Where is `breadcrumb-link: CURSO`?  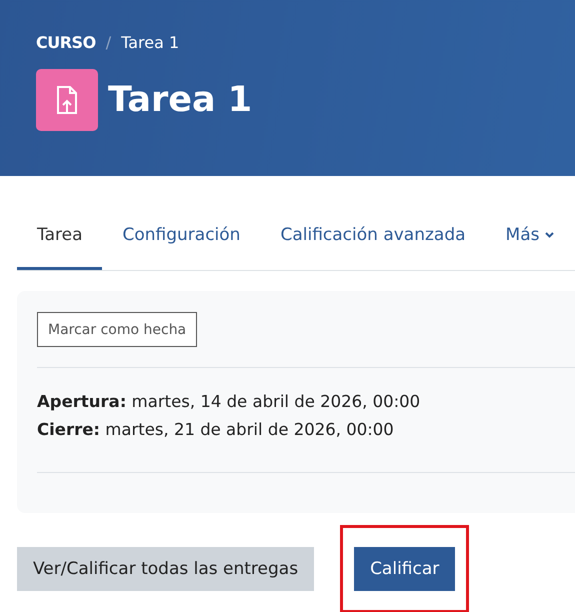 breadcrumb-link: CURSO is located at coordinates (66, 42).